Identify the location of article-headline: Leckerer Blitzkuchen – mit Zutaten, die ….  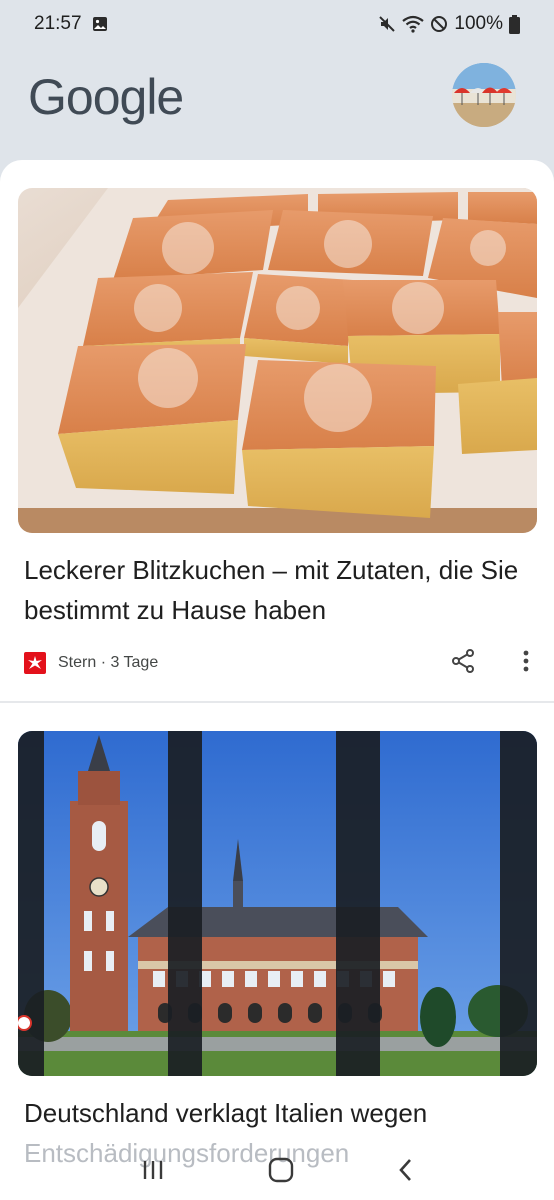
(279, 590).